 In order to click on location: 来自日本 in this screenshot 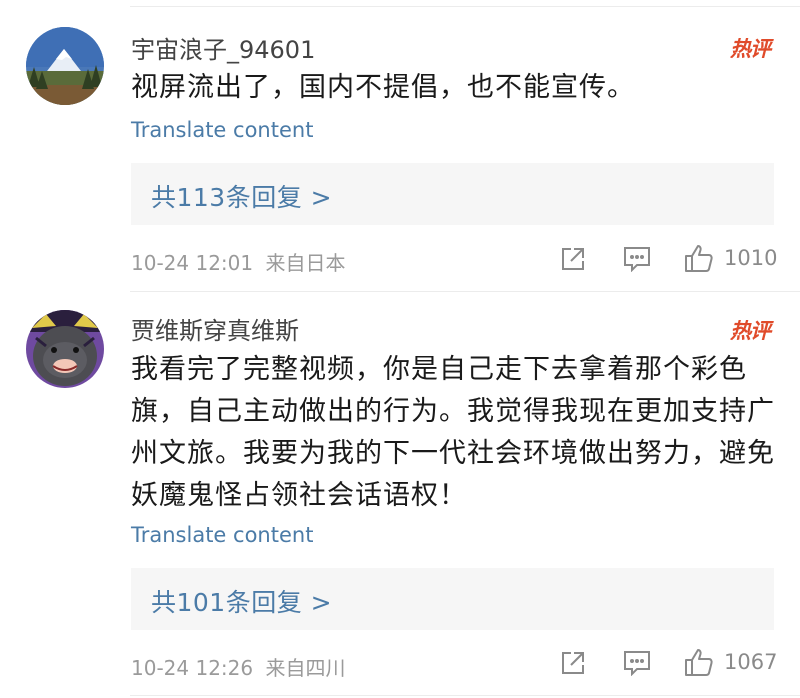, I will do `click(305, 263)`.